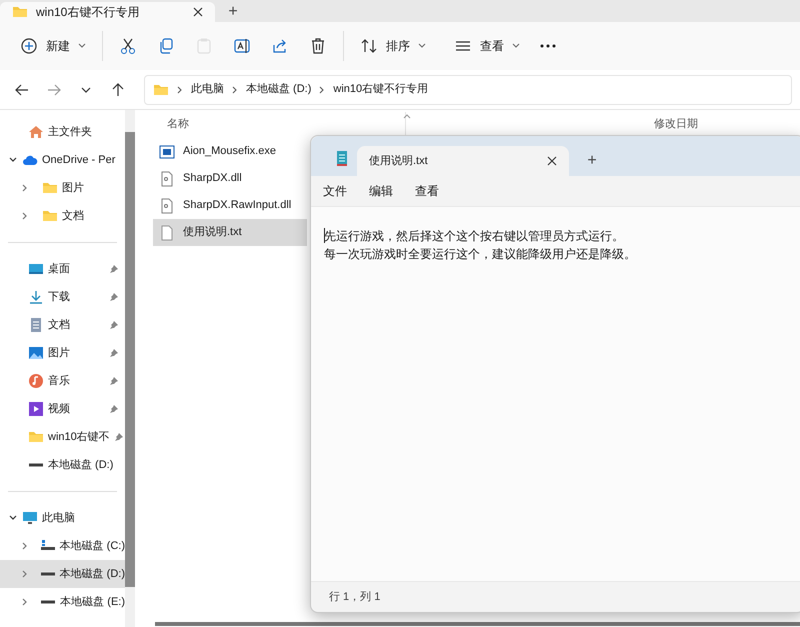  What do you see at coordinates (36, 353) in the screenshot?
I see `picture-icon` at bounding box center [36, 353].